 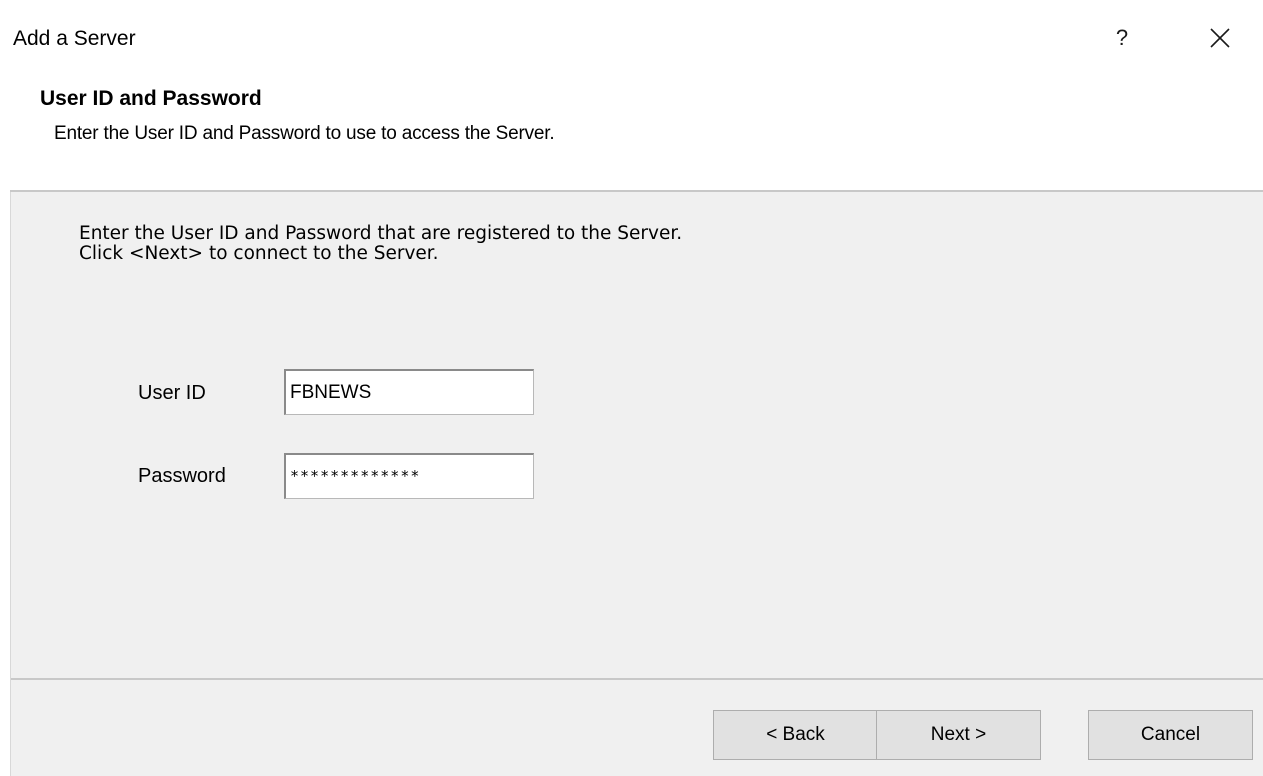 I want to click on page-title: User ID and Password, so click(x=151, y=98).